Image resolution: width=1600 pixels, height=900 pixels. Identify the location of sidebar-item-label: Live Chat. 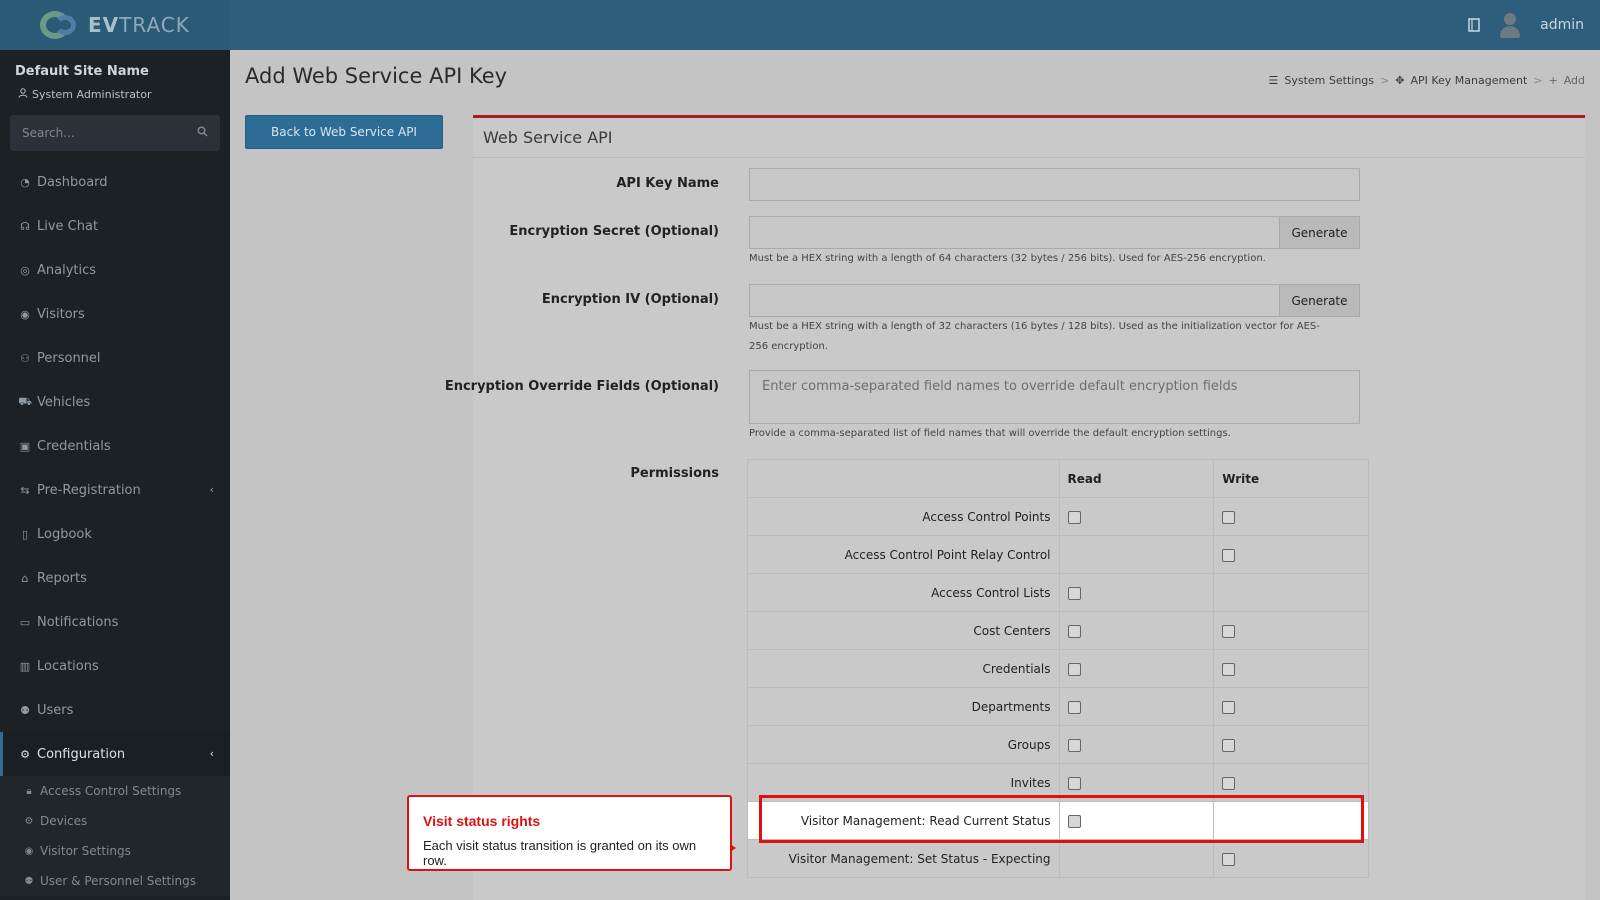
(68, 226).